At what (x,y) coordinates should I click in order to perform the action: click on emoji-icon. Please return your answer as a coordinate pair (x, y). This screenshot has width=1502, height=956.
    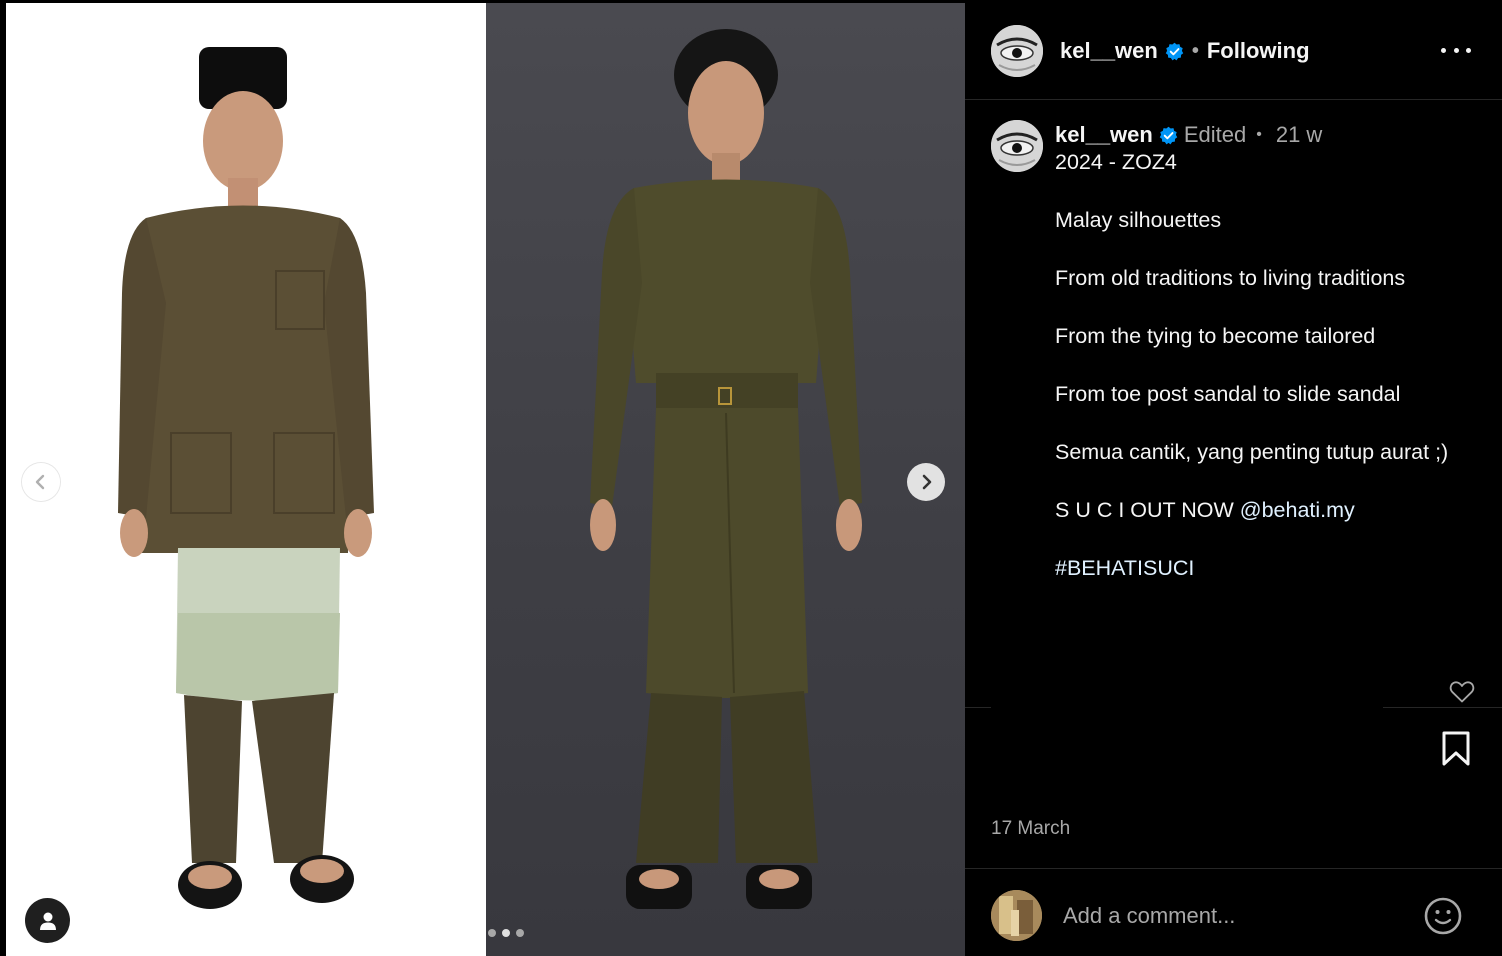
    Looking at the image, I should click on (1443, 916).